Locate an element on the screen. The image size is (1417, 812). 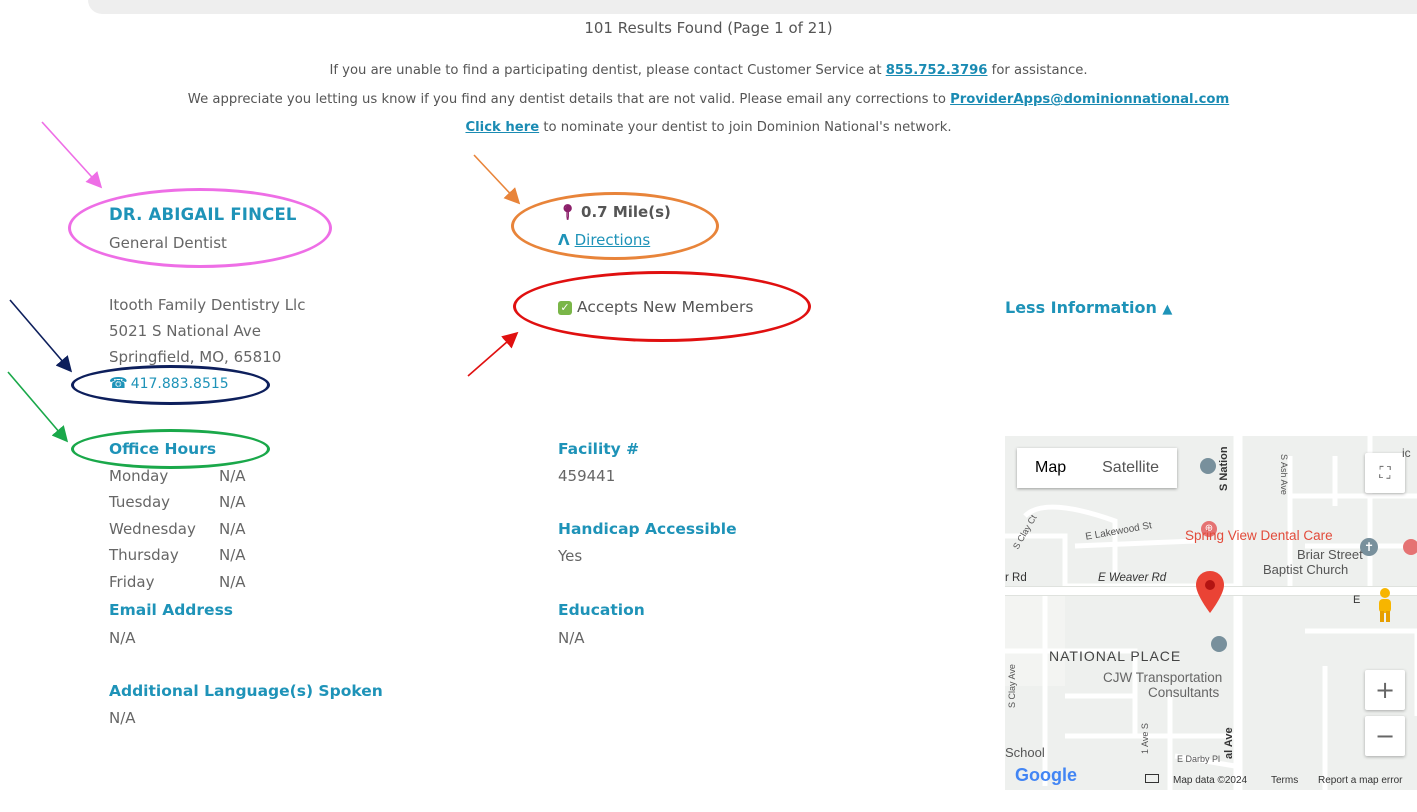
address-line-1: 5021 S National Ave is located at coordinates (185, 331).